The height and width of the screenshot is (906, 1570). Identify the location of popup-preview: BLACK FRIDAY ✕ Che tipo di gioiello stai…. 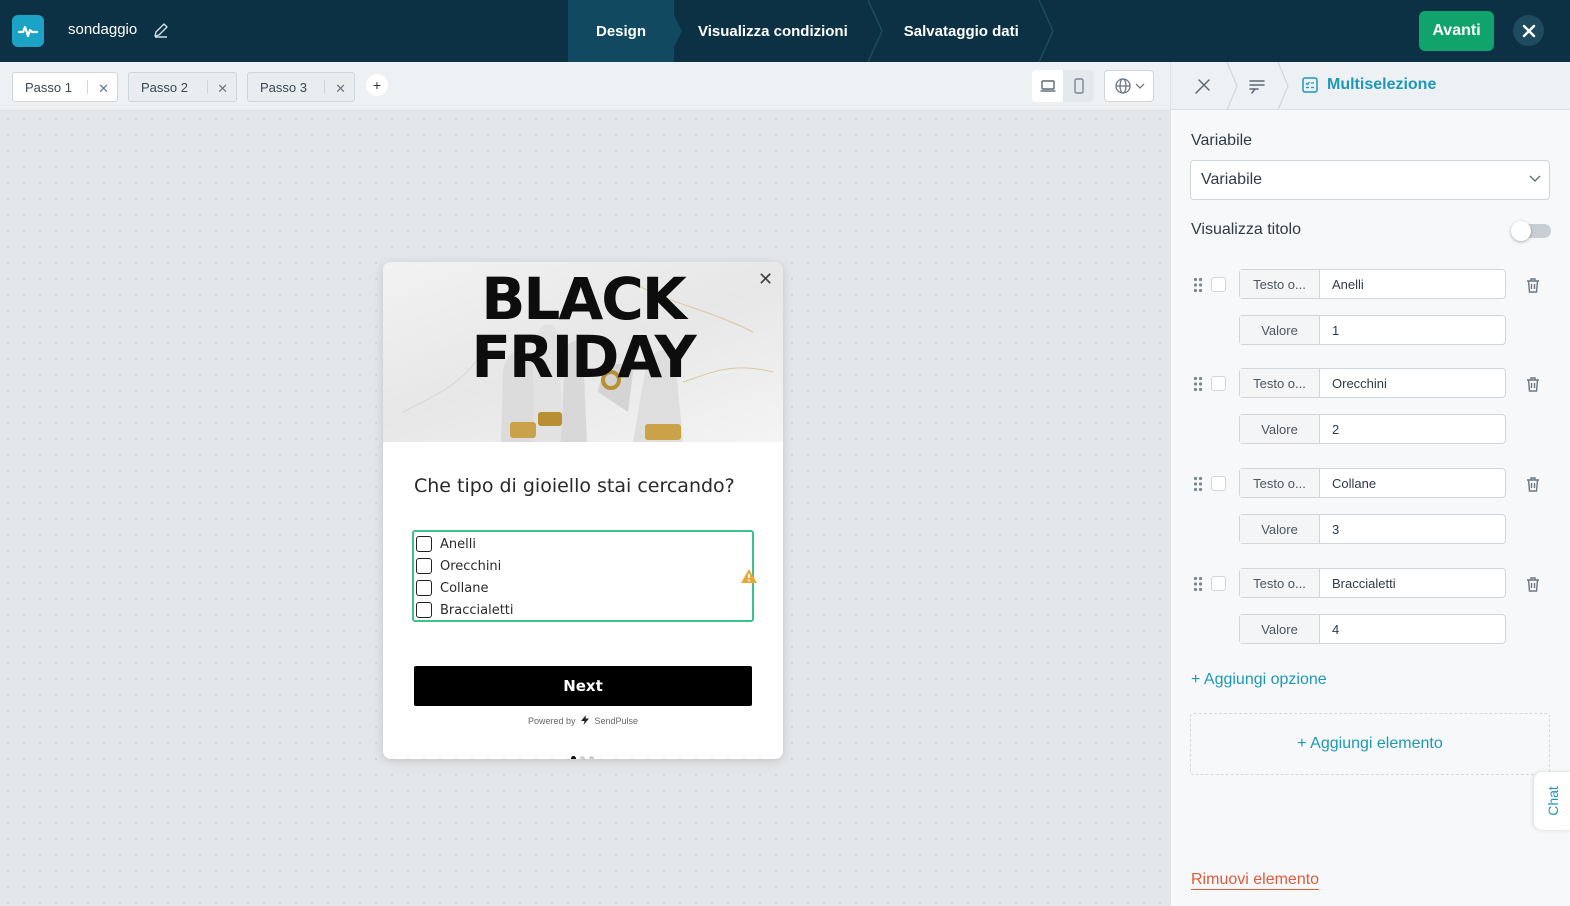
(583, 510).